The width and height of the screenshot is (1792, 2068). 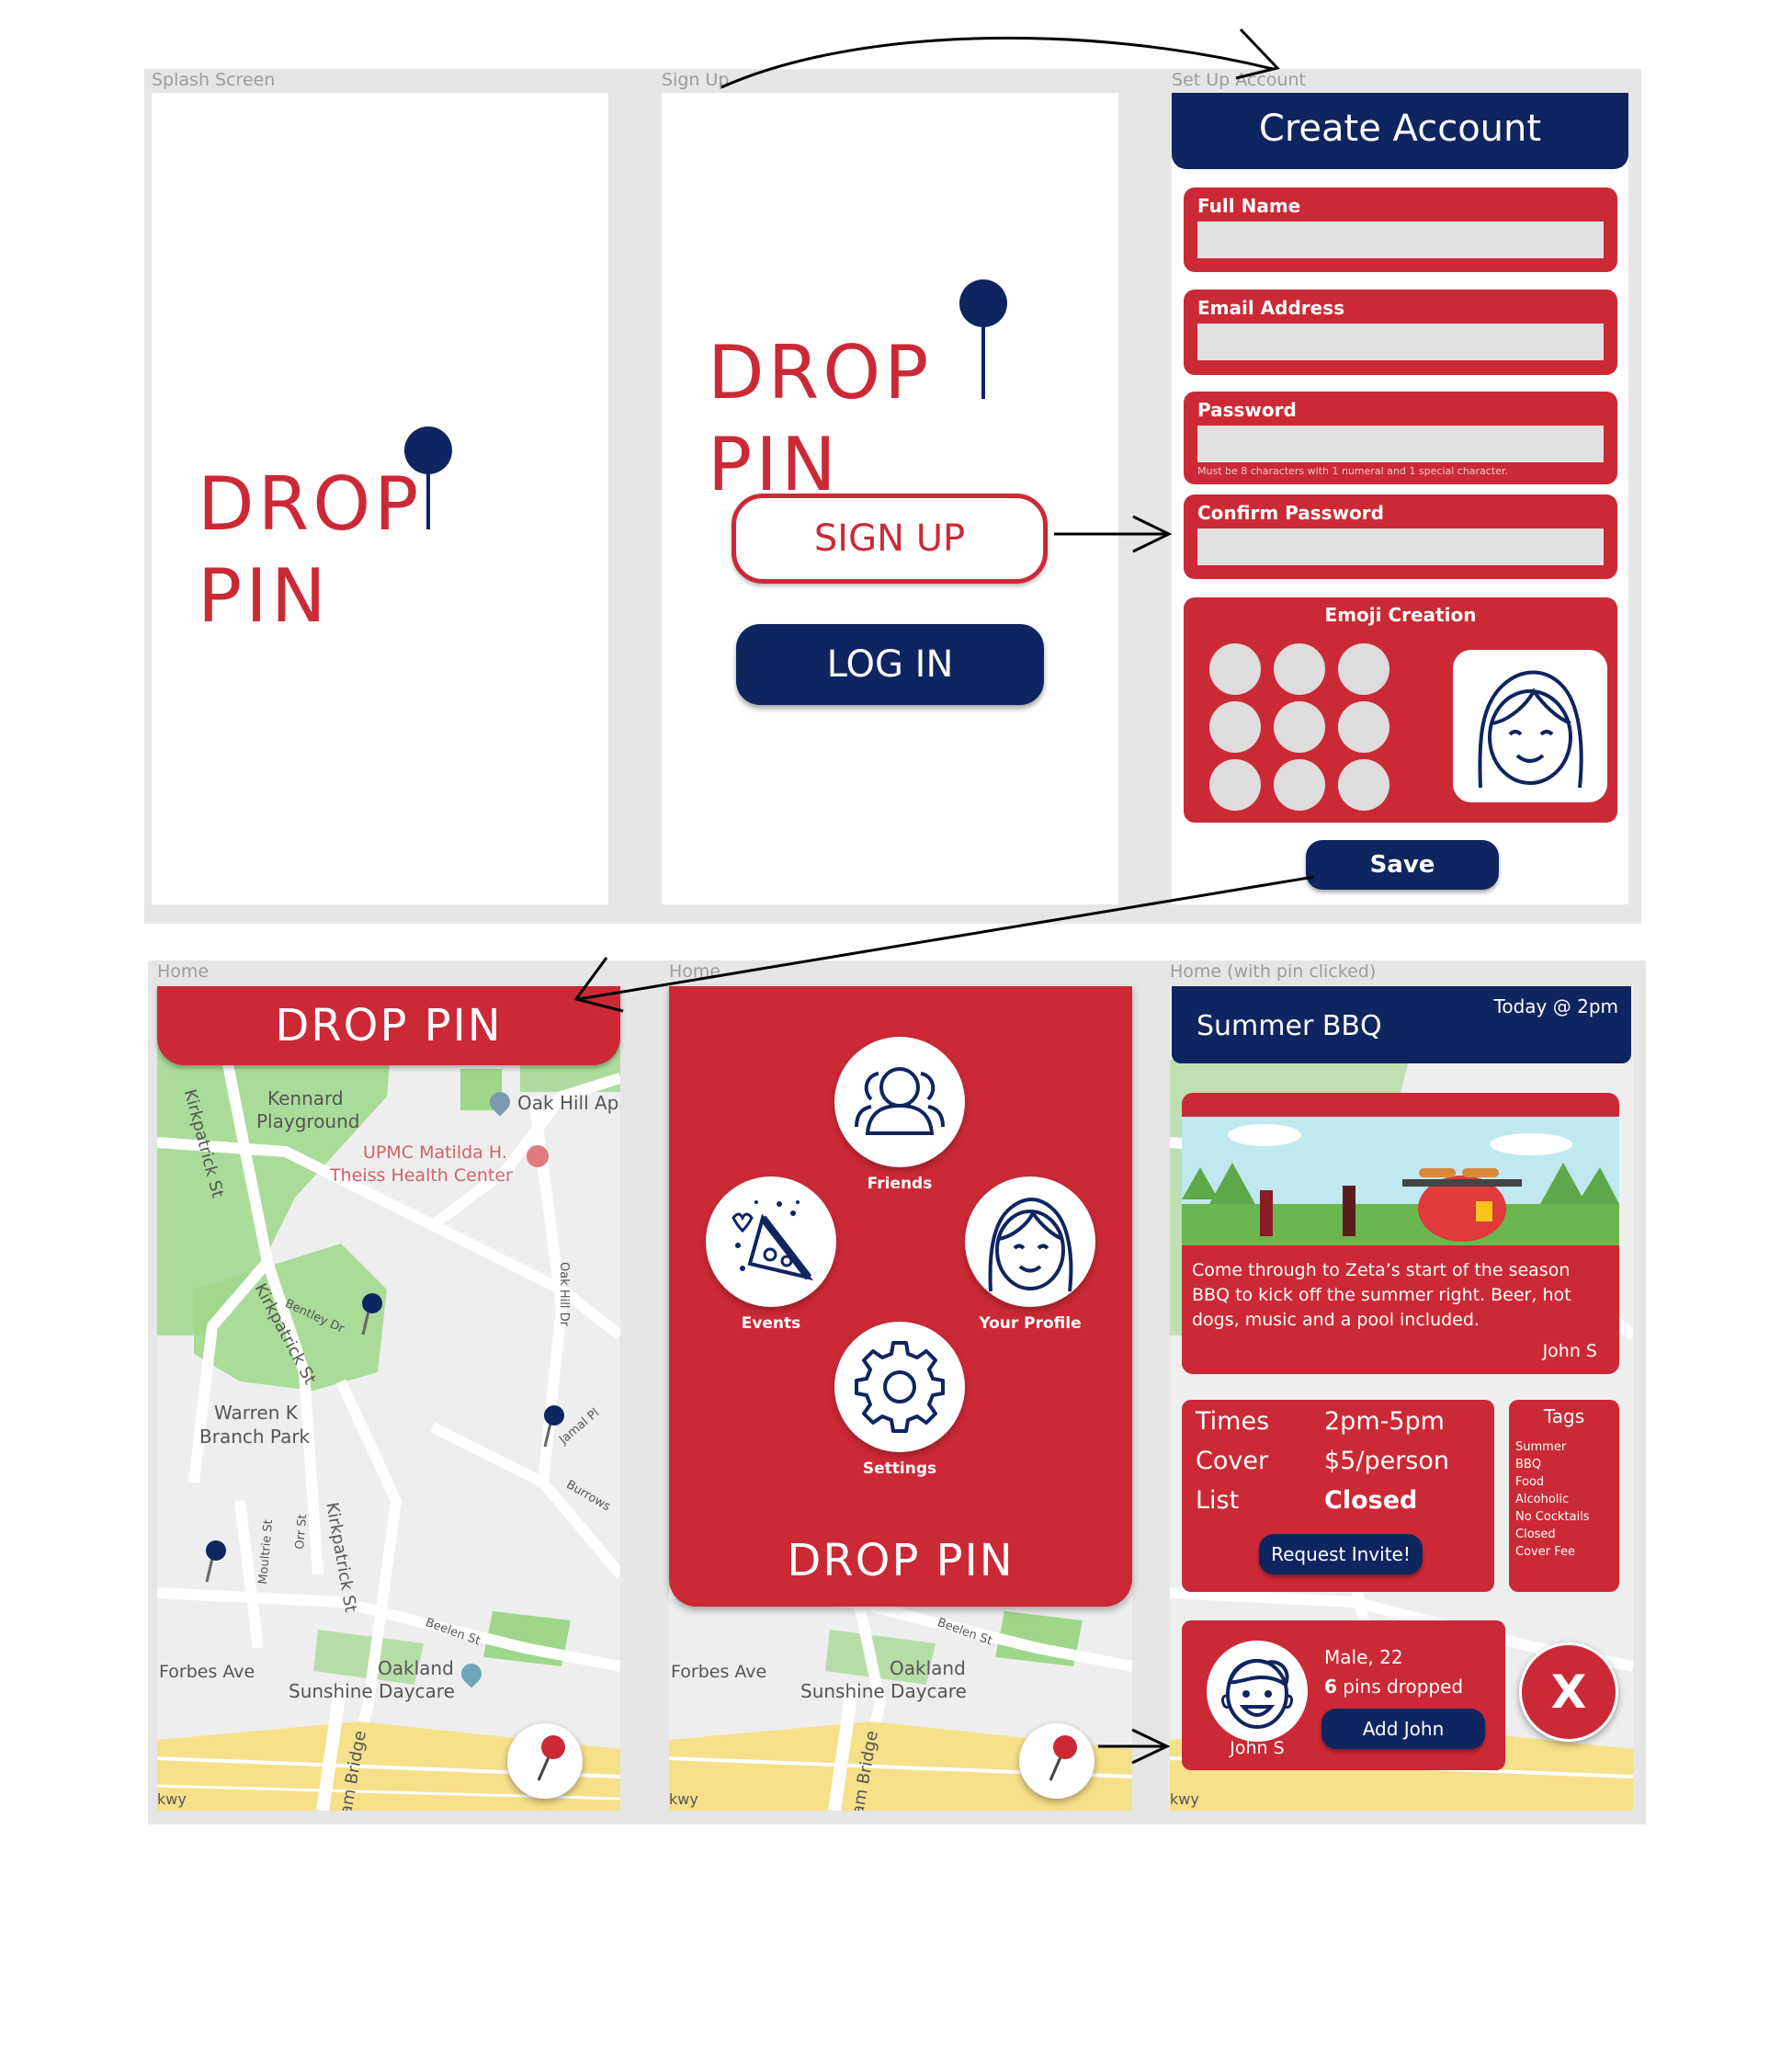 I want to click on map-label: Playground, so click(x=308, y=1121).